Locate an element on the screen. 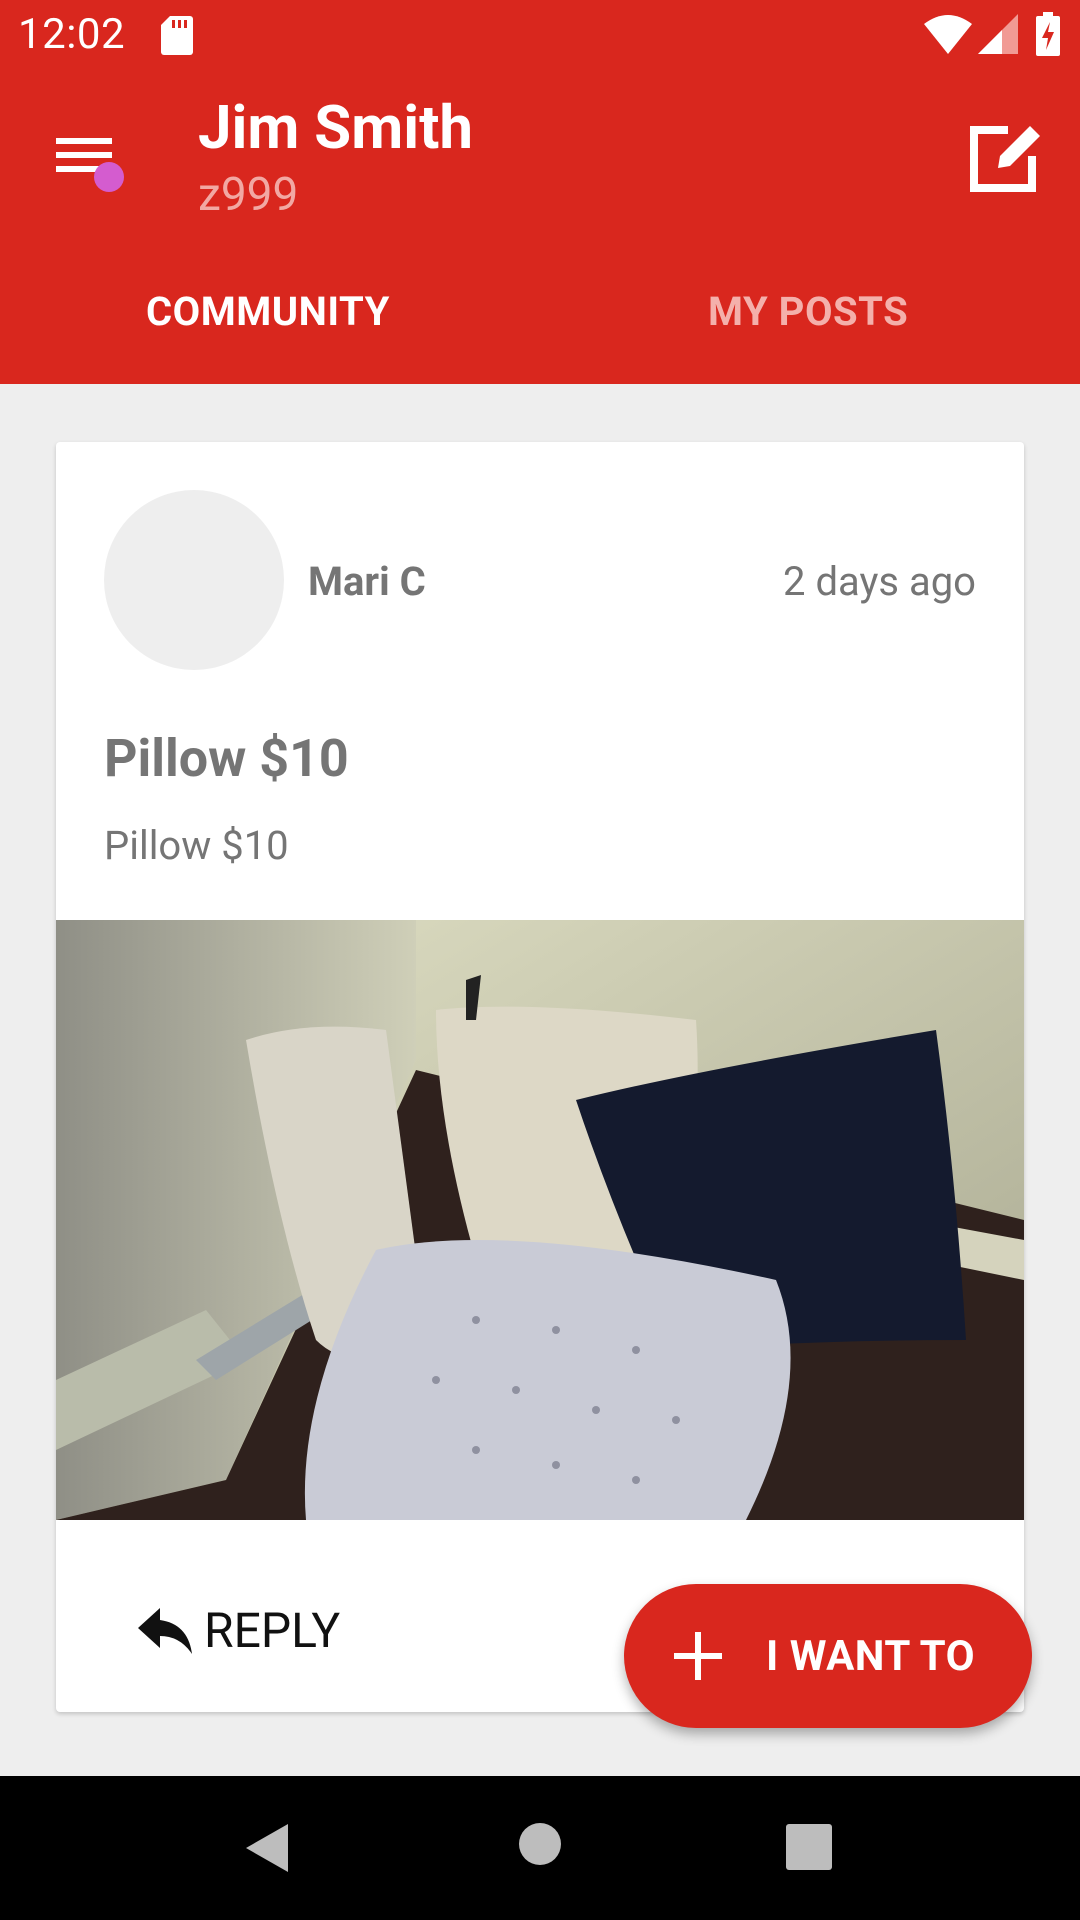  i-want-to-button: I WANT TO is located at coordinates (828, 1656).